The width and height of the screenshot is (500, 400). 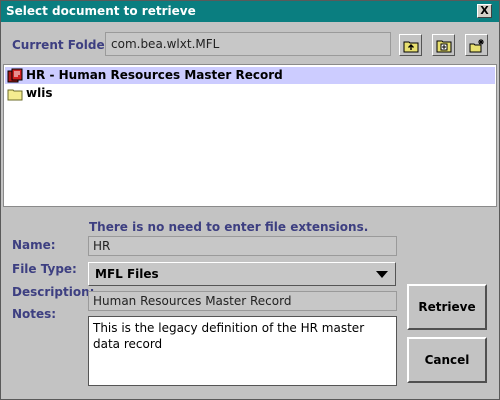 What do you see at coordinates (242, 246) in the screenshot?
I see `name-field: HR` at bounding box center [242, 246].